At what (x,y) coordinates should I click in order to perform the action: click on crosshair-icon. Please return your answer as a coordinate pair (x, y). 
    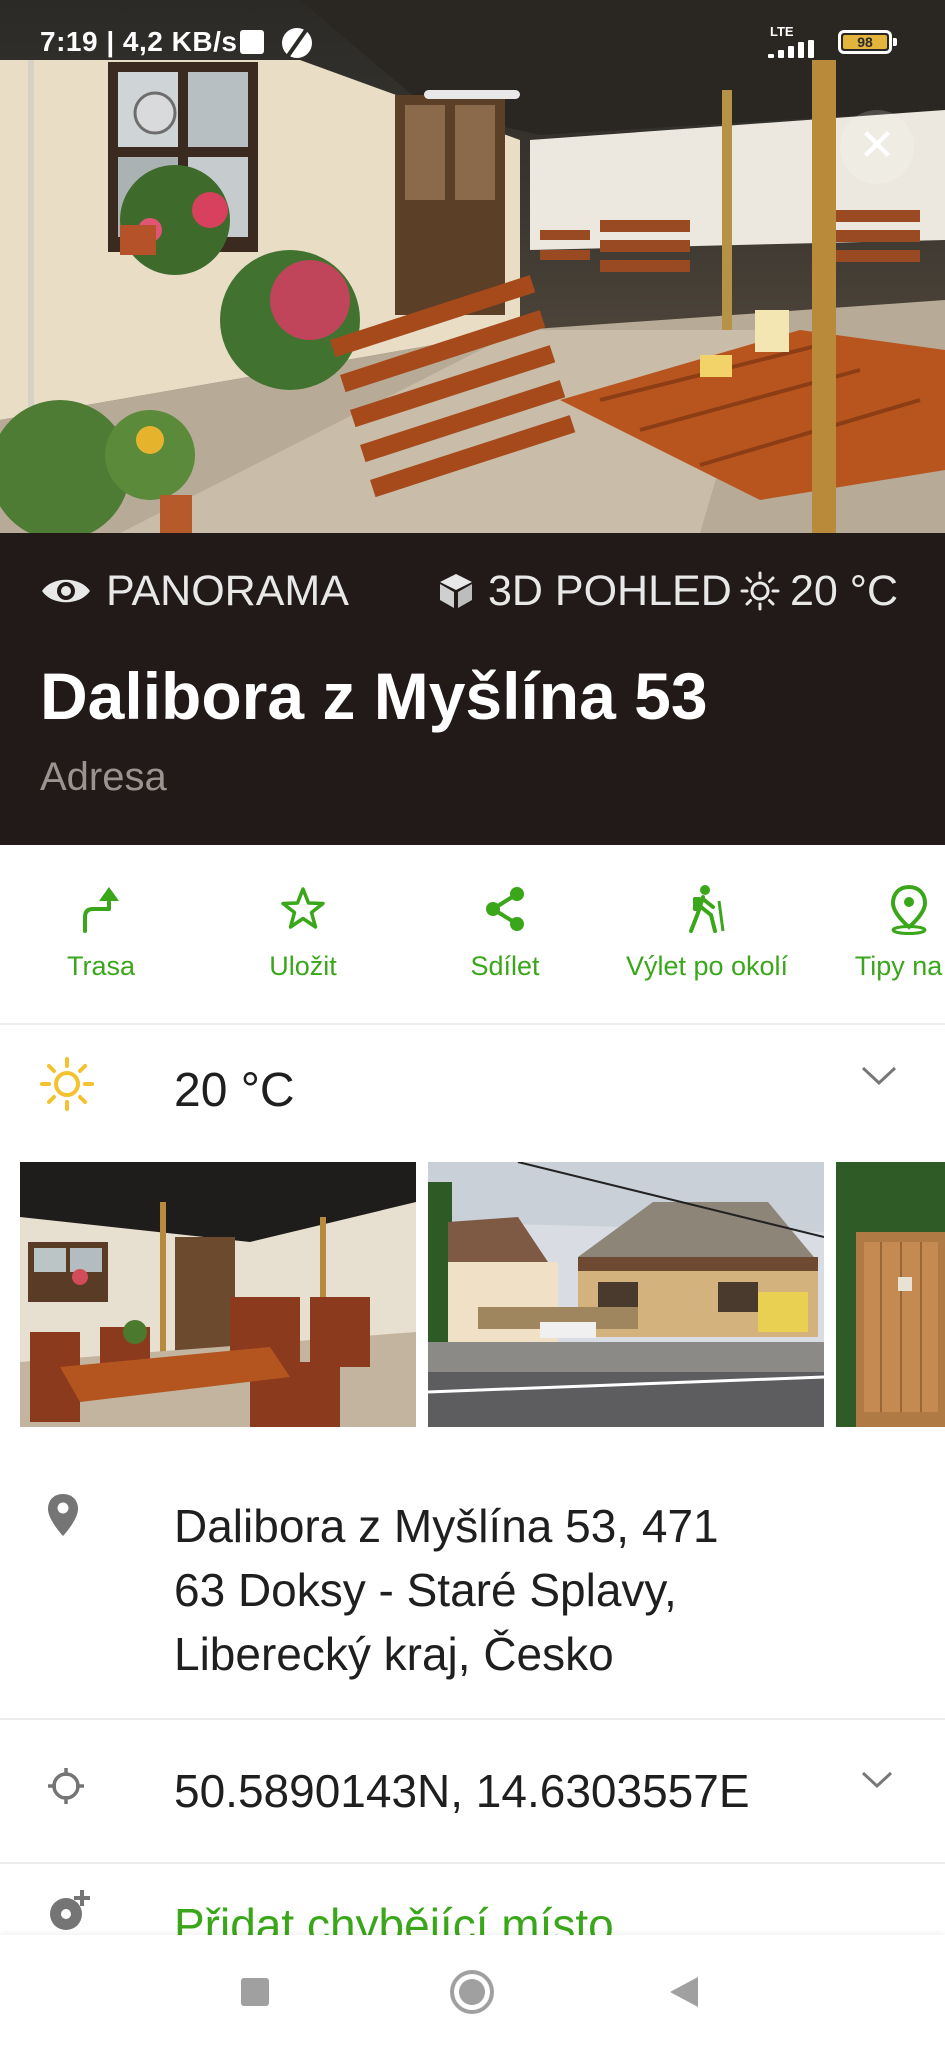
    Looking at the image, I should click on (66, 1786).